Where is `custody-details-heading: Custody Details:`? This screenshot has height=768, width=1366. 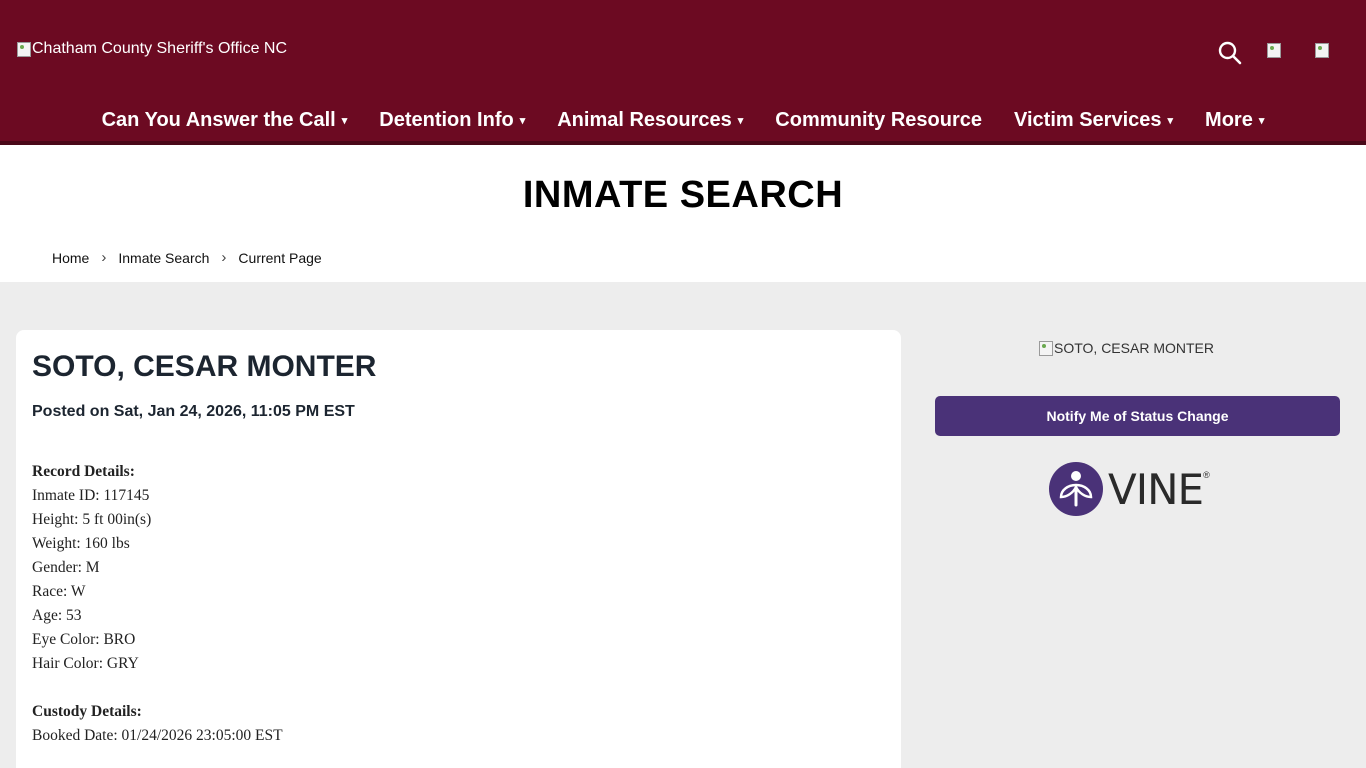 custody-details-heading: Custody Details: is located at coordinates (87, 711).